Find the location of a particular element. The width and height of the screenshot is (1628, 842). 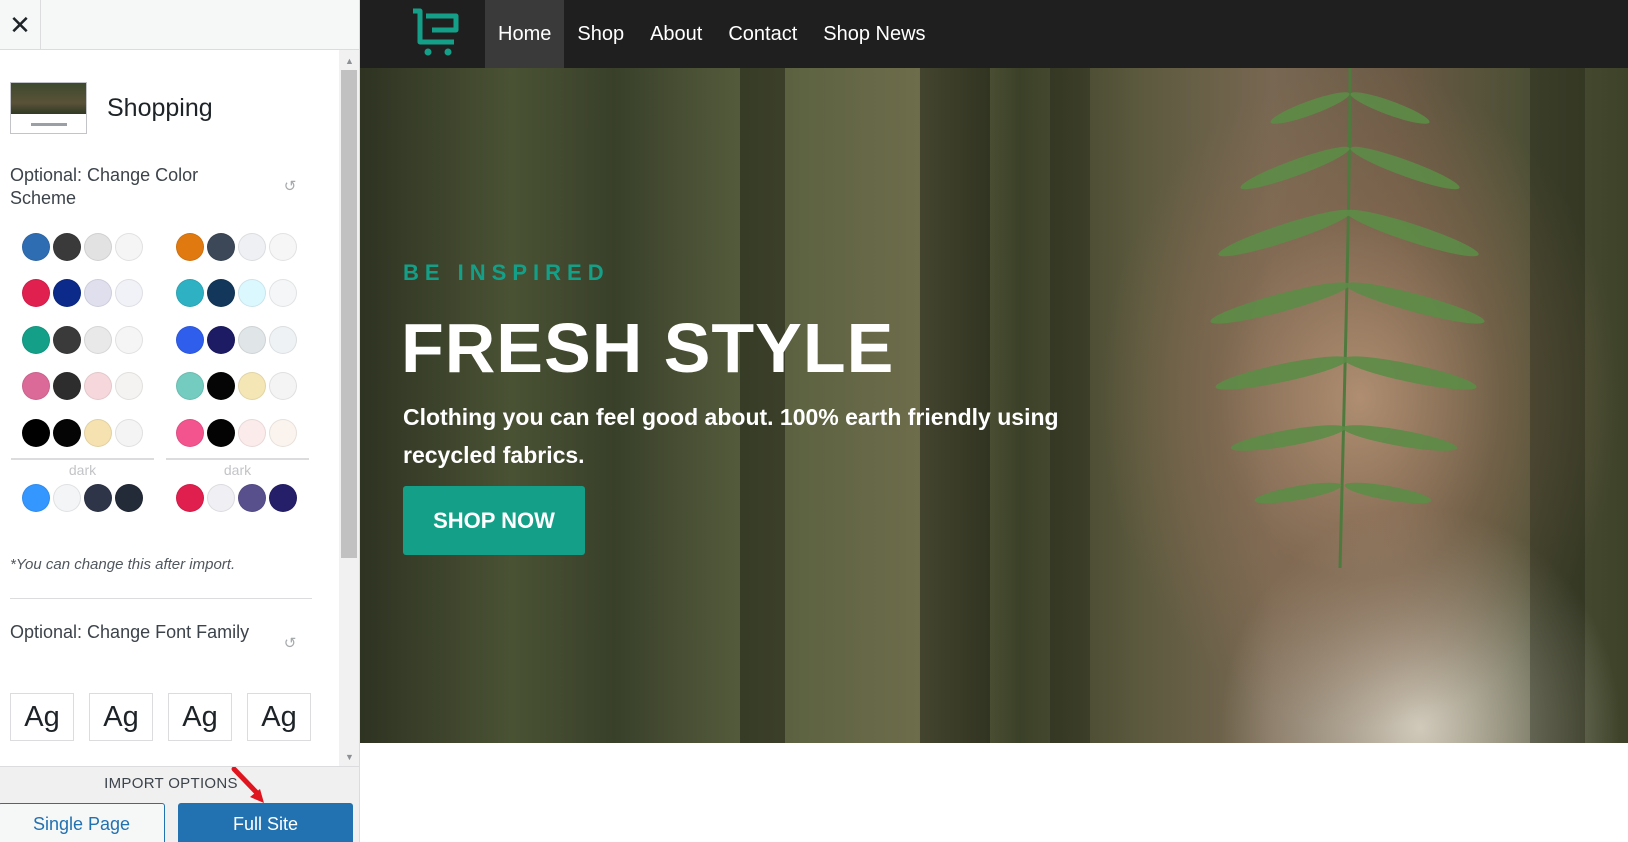

color-note: *You can change this after import. is located at coordinates (123, 564).